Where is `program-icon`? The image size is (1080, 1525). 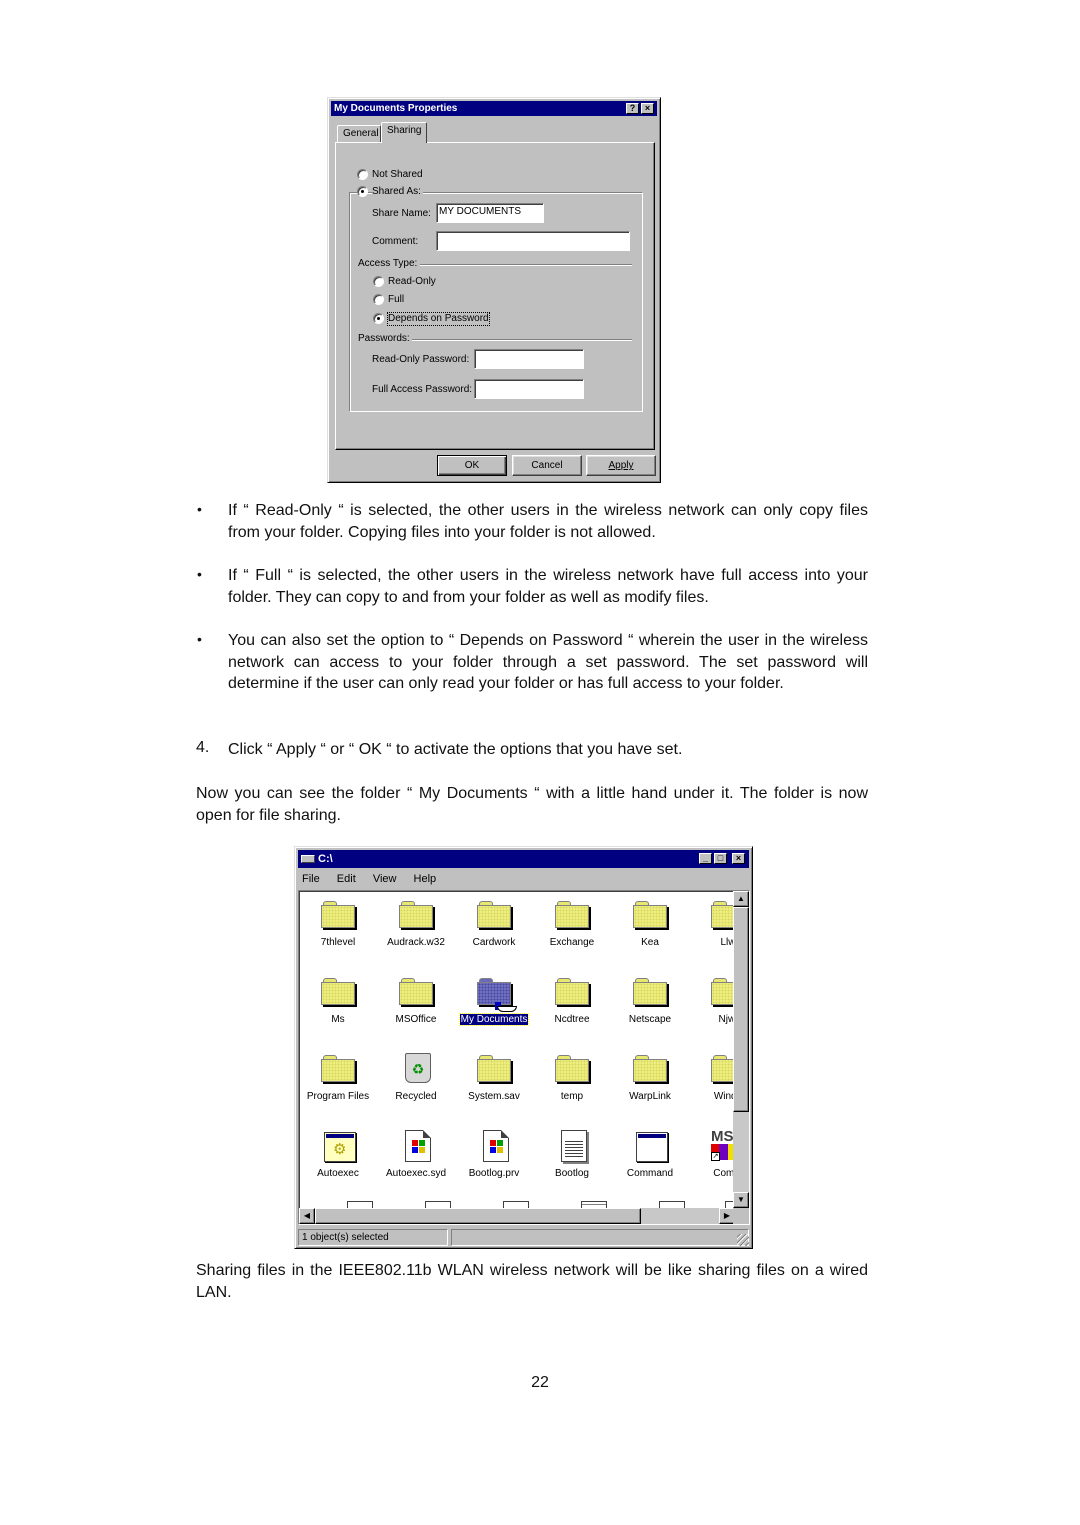
program-icon is located at coordinates (652, 1147).